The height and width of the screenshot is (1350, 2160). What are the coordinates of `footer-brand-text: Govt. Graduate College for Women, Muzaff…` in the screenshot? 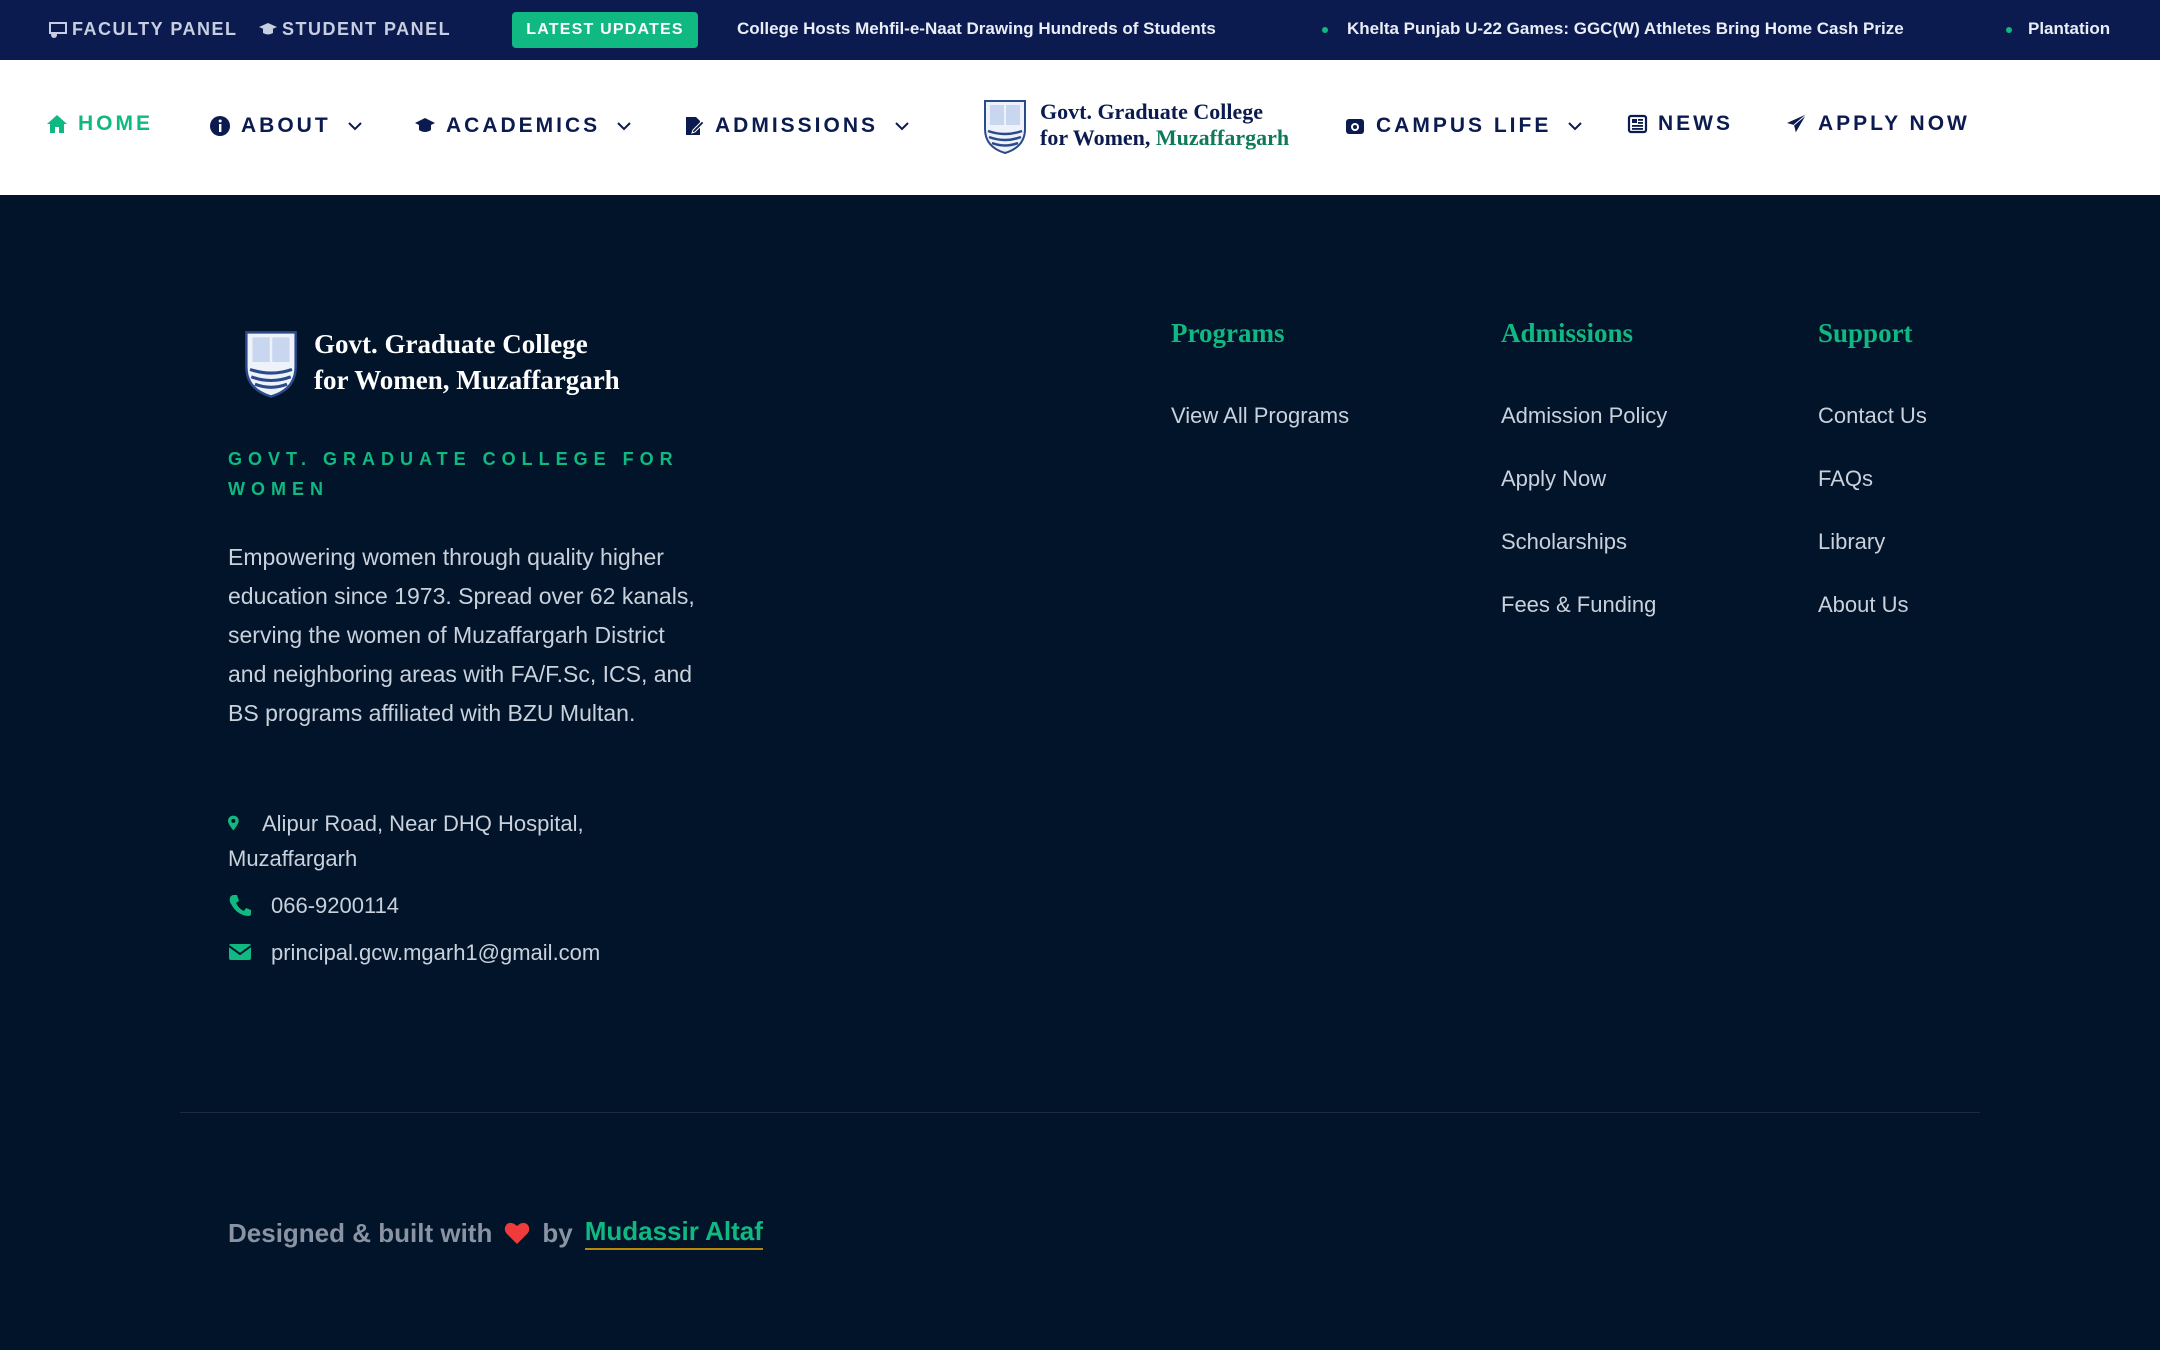 It's located at (467, 362).